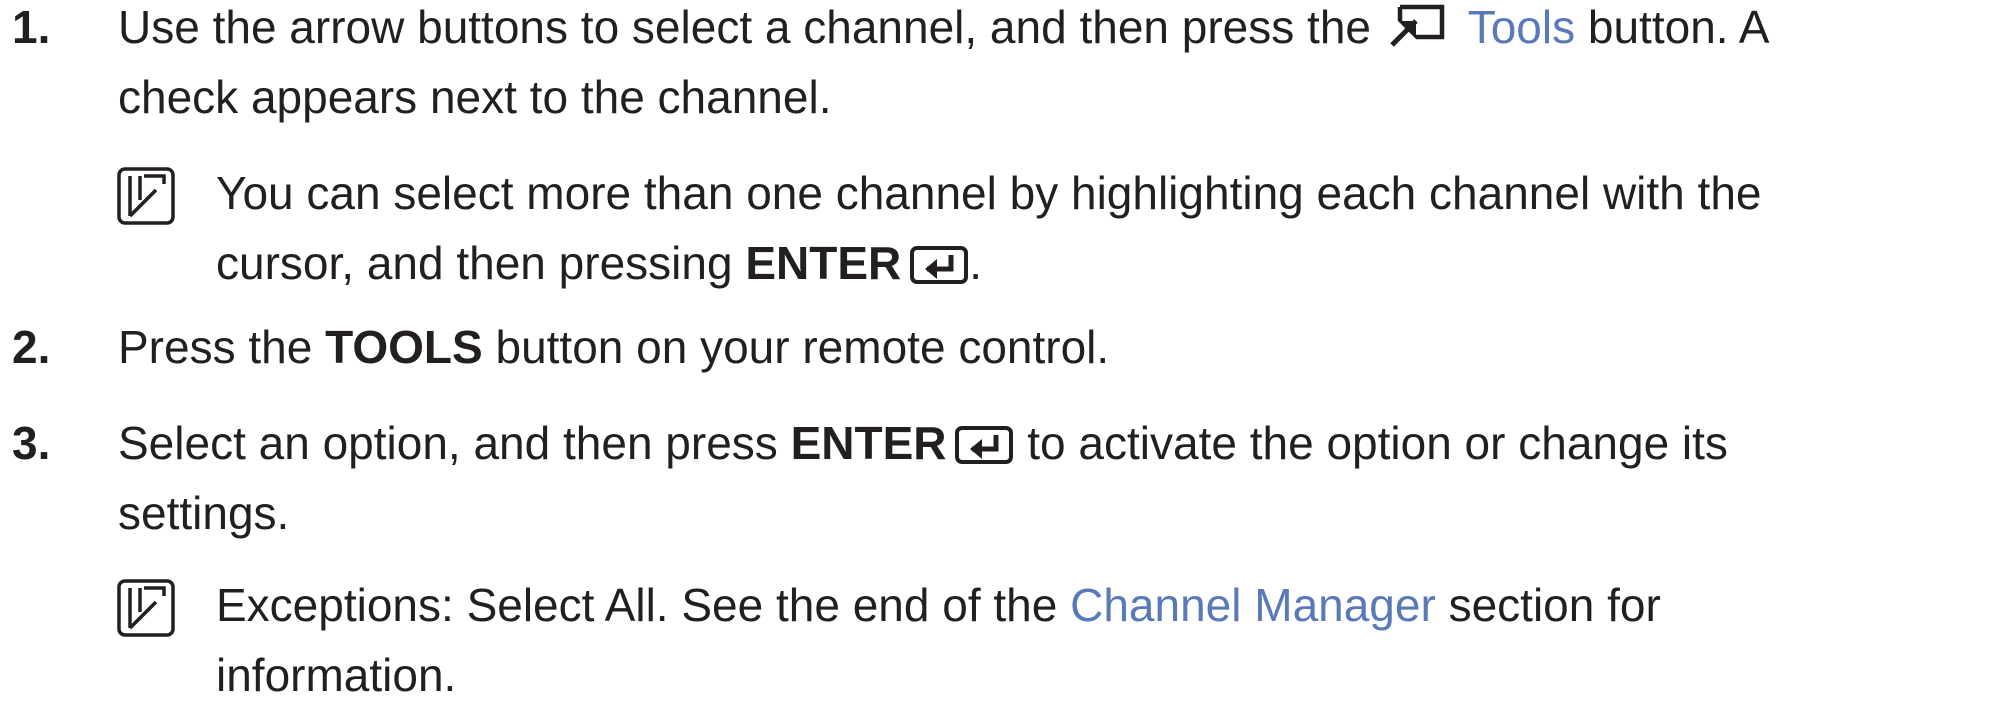 Image resolution: width=1993 pixels, height=710 pixels. What do you see at coordinates (1417, 25) in the screenshot?
I see `tools-icon` at bounding box center [1417, 25].